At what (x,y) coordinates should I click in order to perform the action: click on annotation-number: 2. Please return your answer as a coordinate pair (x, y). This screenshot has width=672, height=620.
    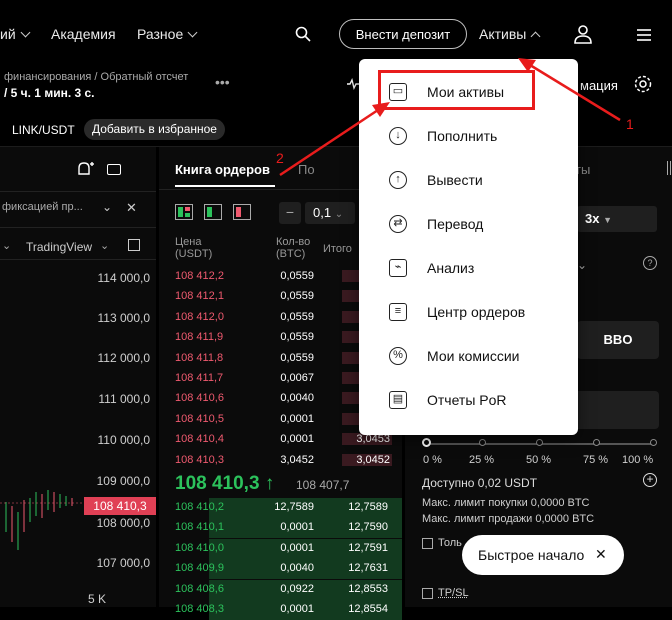
    Looking at the image, I should click on (280, 158).